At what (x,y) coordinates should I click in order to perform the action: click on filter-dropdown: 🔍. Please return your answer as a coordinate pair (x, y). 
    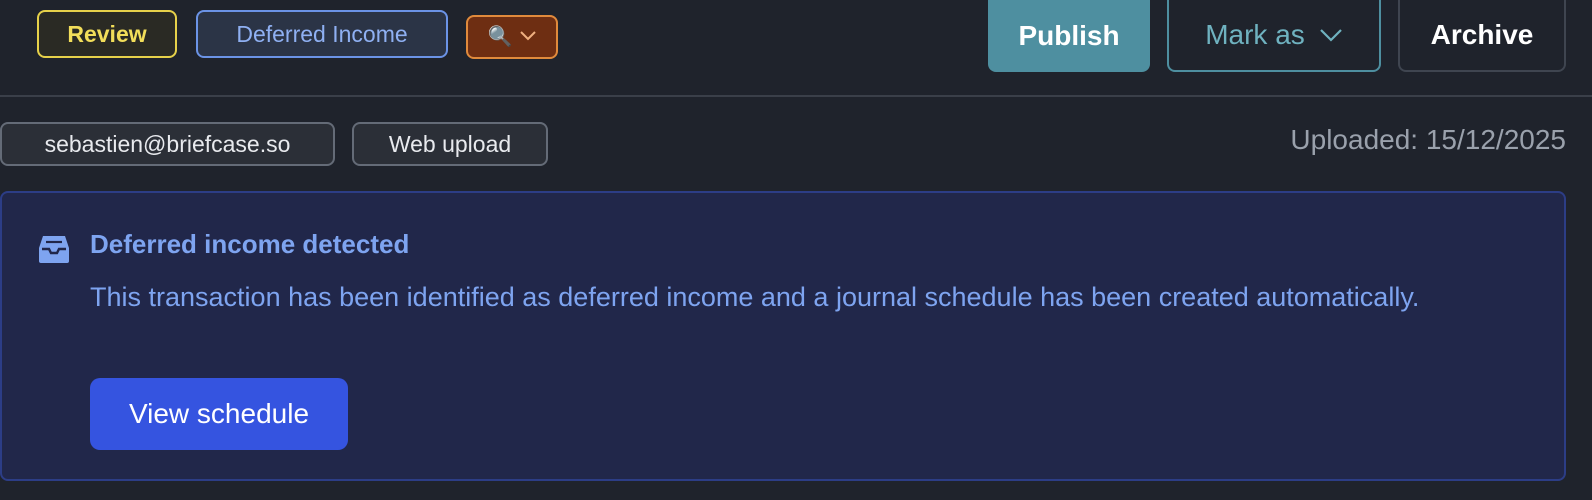
    Looking at the image, I should click on (512, 37).